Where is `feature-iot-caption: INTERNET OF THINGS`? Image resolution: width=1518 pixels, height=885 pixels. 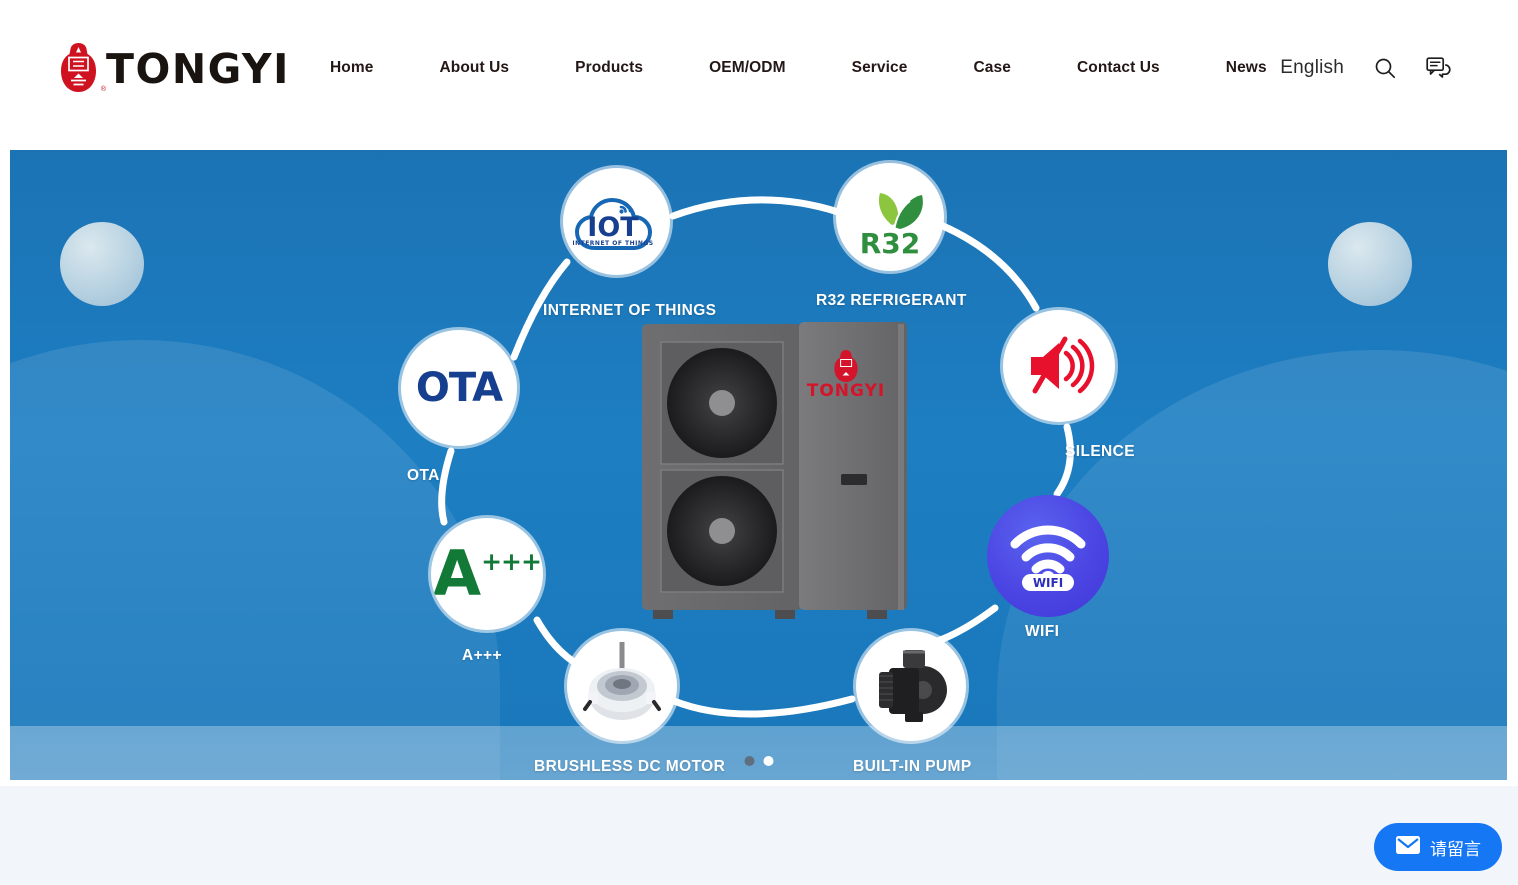 feature-iot-caption: INTERNET OF THINGS is located at coordinates (630, 310).